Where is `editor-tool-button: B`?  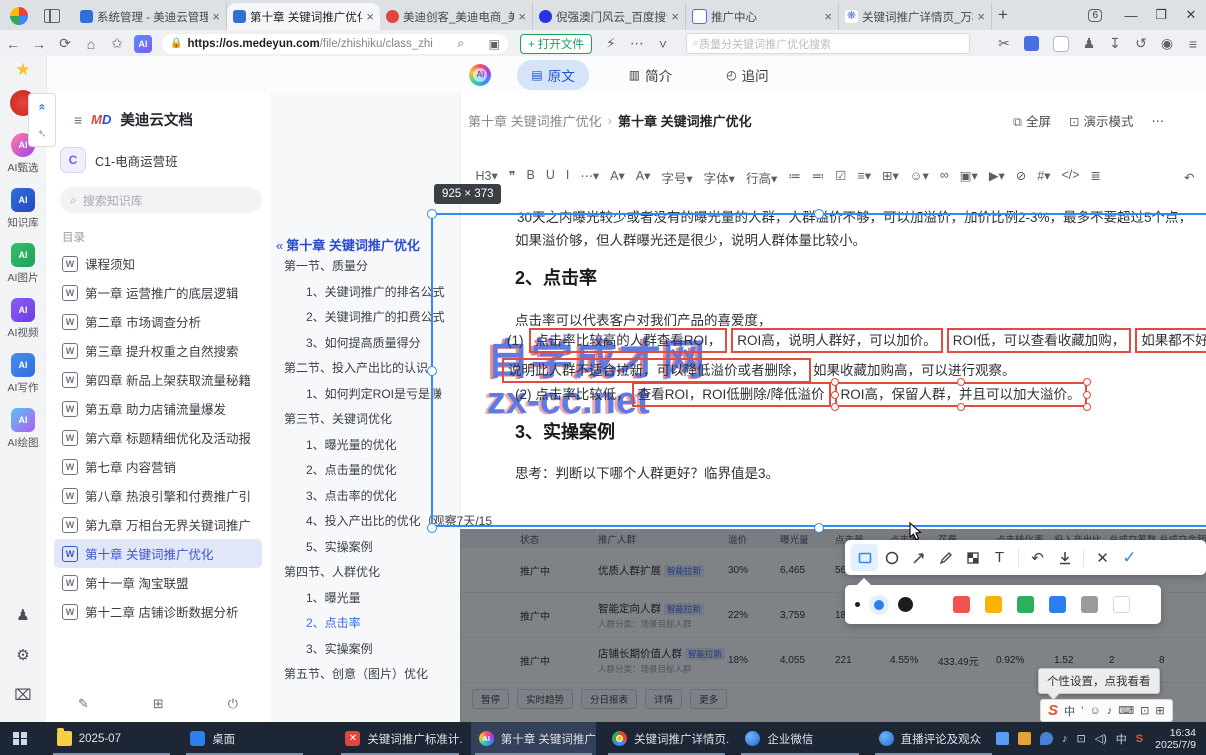 editor-tool-button: B is located at coordinates (530, 177).